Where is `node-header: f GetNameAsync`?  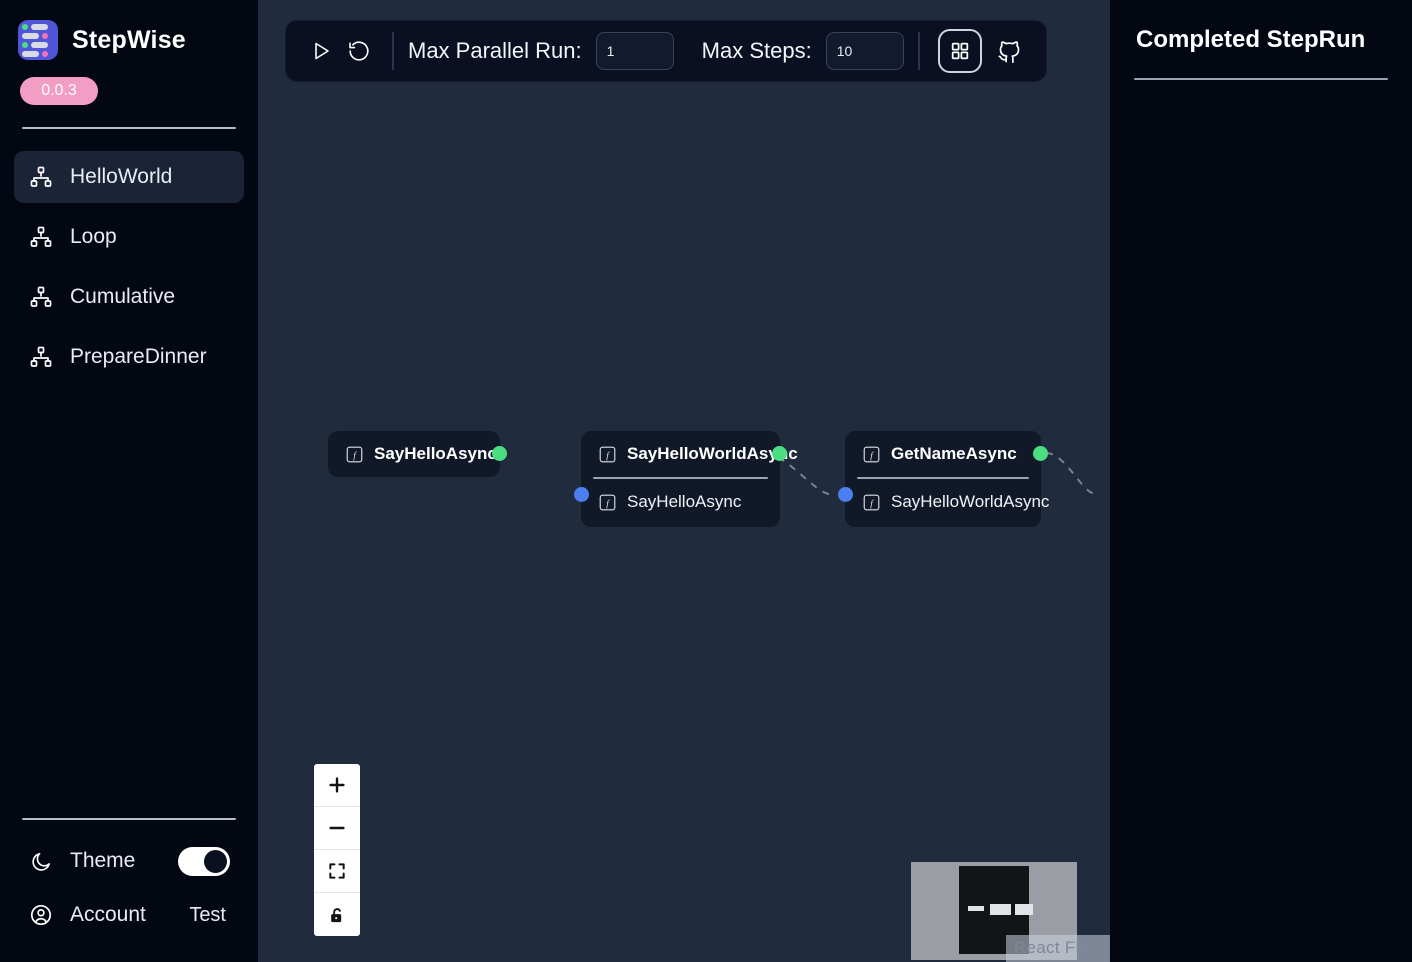 node-header: f GetNameAsync is located at coordinates (943, 454).